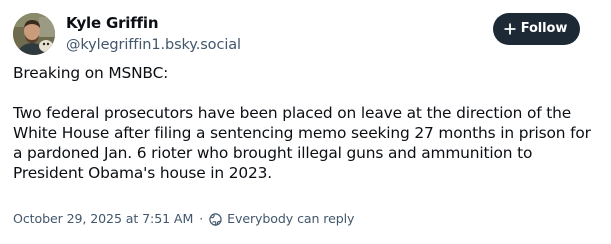 The height and width of the screenshot is (244, 611). What do you see at coordinates (290, 219) in the screenshot?
I see `reply-setting: Everybody can reply` at bounding box center [290, 219].